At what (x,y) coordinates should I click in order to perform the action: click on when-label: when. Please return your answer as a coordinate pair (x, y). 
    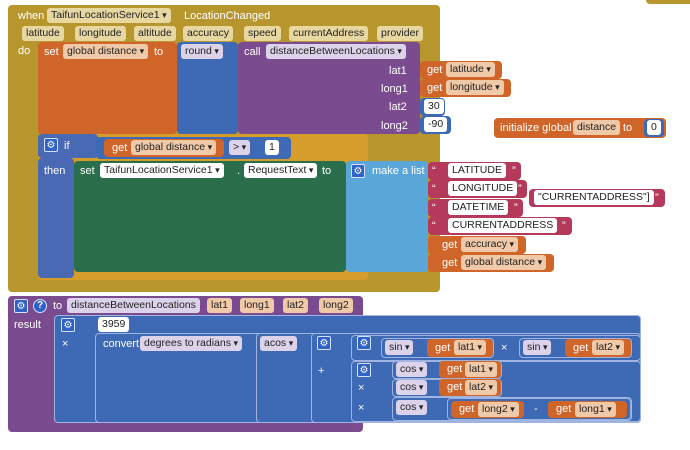
    Looking at the image, I should click on (31, 16).